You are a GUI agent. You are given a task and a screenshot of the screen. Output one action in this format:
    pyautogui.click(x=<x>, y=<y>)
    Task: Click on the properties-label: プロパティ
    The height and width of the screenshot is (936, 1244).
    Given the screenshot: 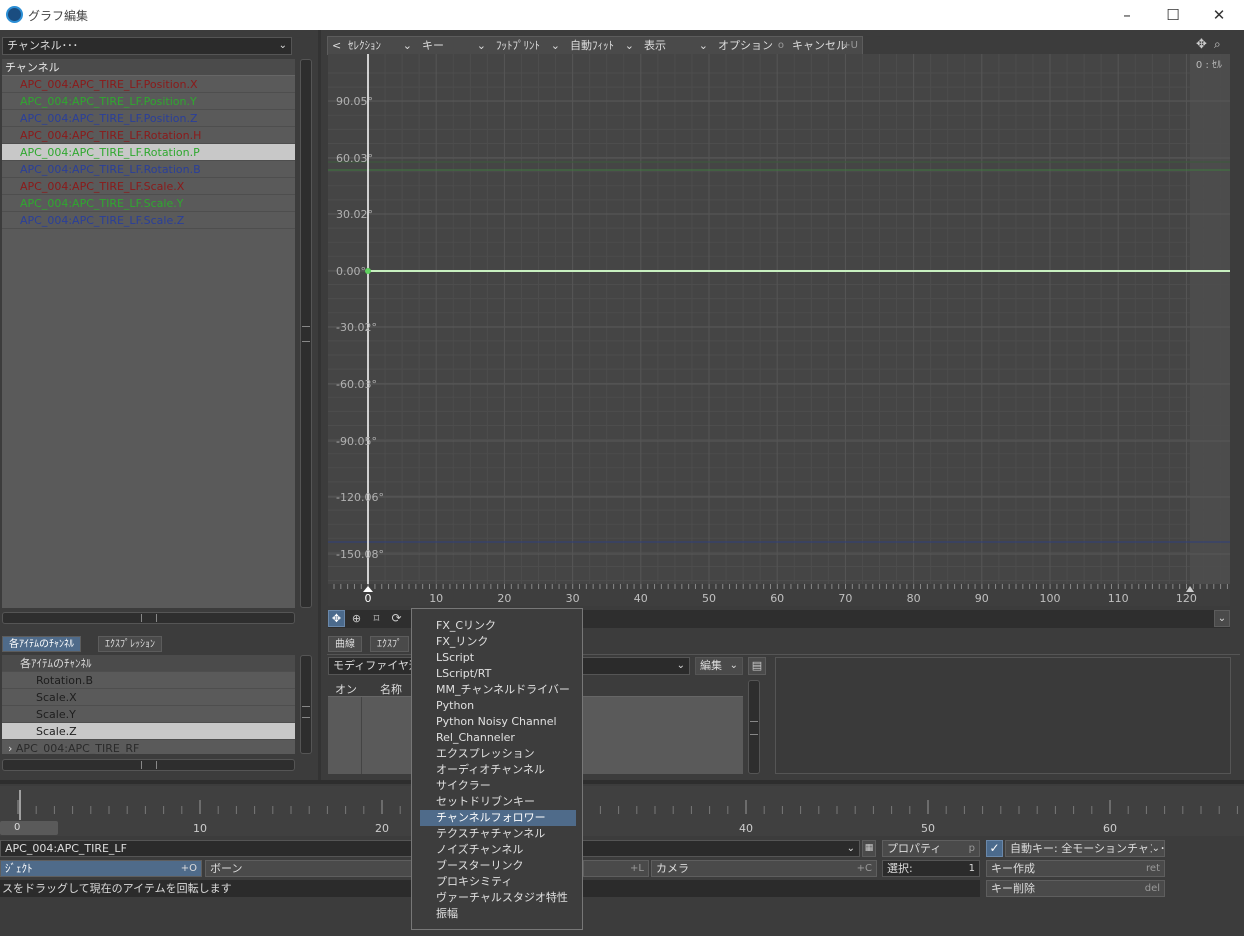 What is the action you would take?
    pyautogui.click(x=914, y=848)
    